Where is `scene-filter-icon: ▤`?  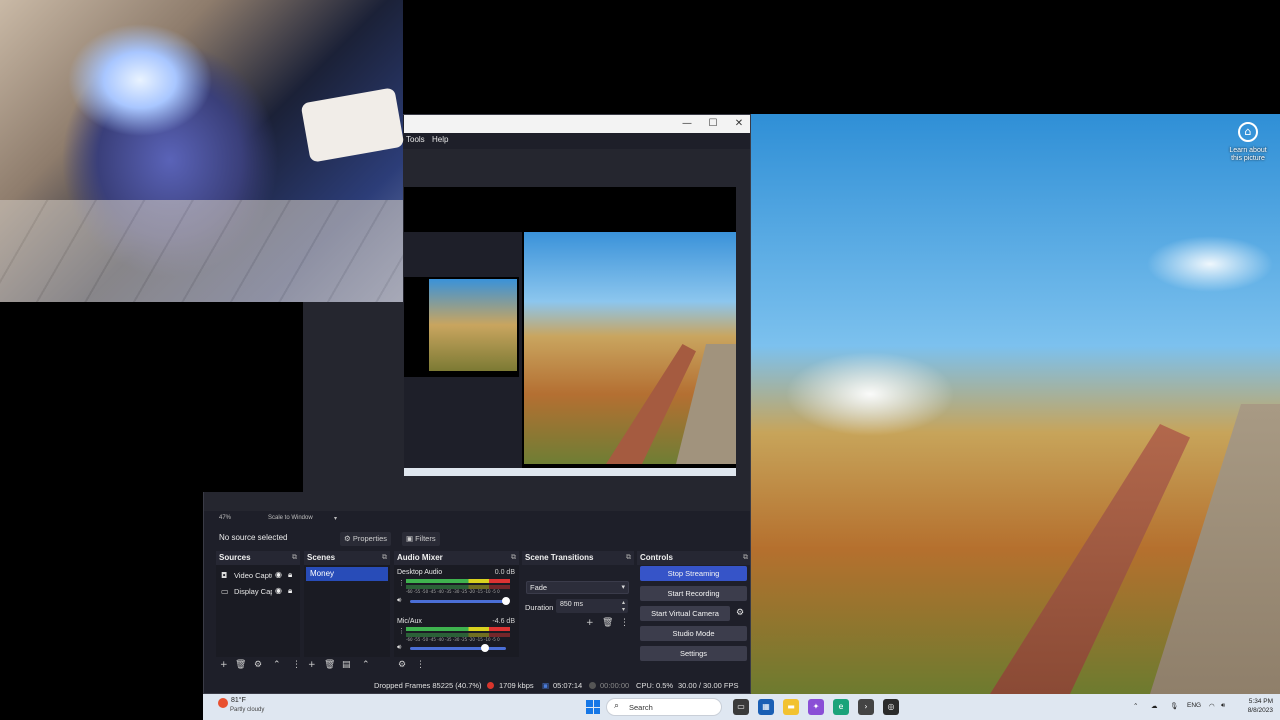
scene-filter-icon: ▤ is located at coordinates (346, 665).